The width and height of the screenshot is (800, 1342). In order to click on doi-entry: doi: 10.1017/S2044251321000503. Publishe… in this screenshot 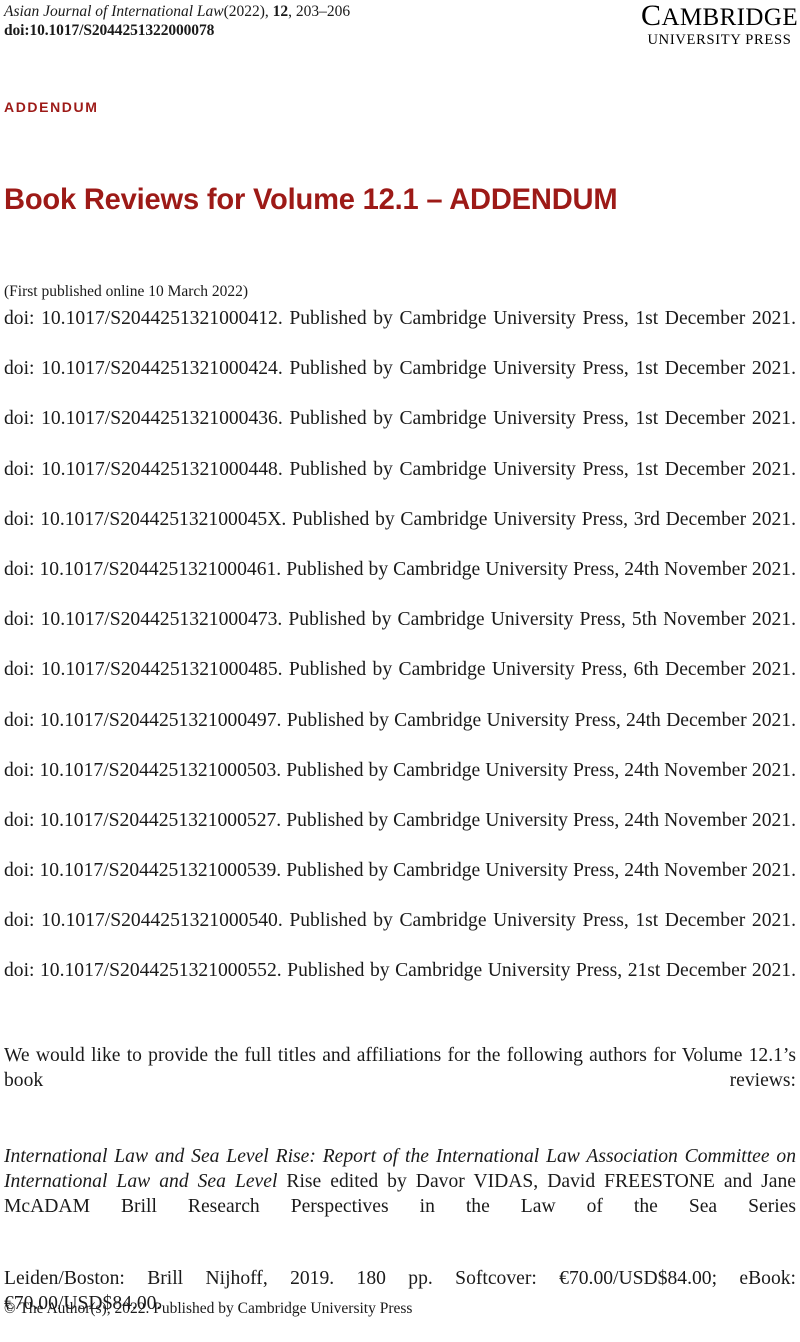, I will do `click(400, 770)`.